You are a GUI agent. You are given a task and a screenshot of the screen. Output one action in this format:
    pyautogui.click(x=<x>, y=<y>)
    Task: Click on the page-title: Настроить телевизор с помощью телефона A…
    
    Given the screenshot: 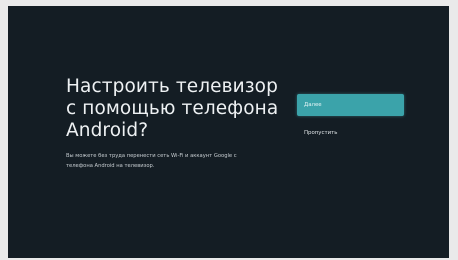 What is the action you would take?
    pyautogui.click(x=176, y=109)
    